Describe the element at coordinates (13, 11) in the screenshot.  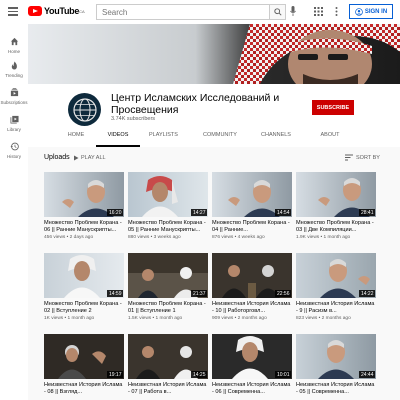
I see `menu-icon` at that location.